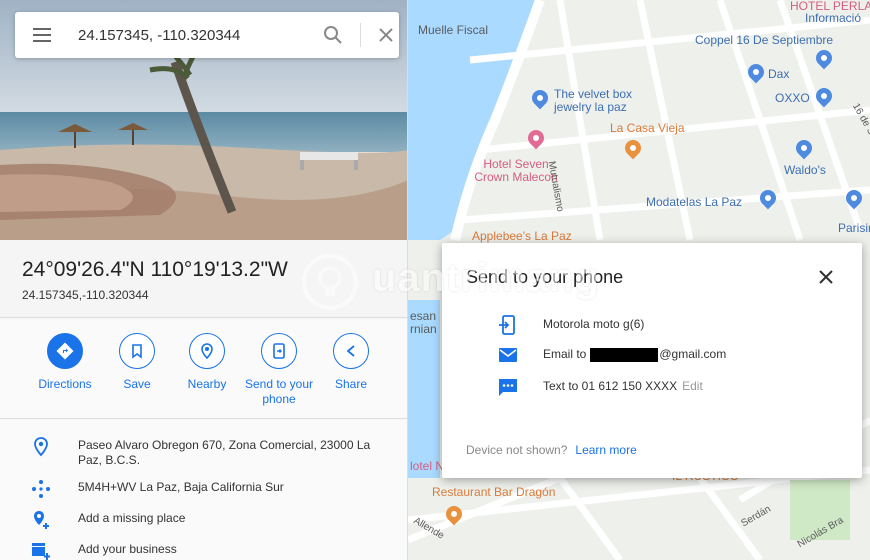 This screenshot has height=560, width=870. I want to click on hamburger-menu-icon, so click(42, 35).